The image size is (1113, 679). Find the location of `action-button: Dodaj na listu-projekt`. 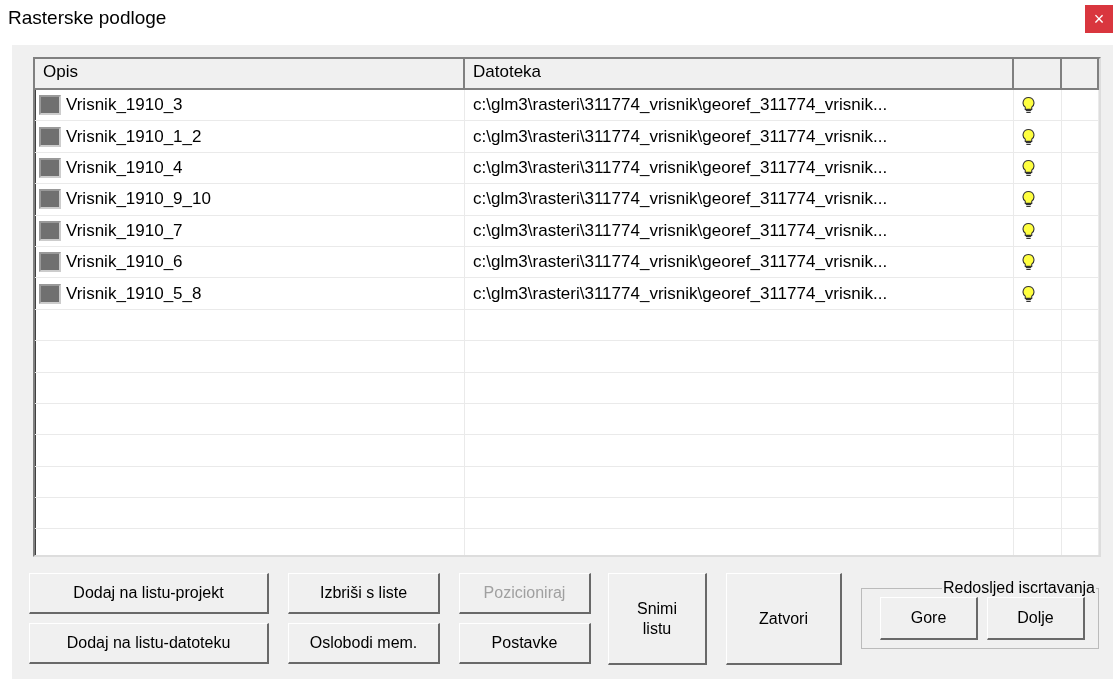

action-button: Dodaj na listu-projekt is located at coordinates (149, 593).